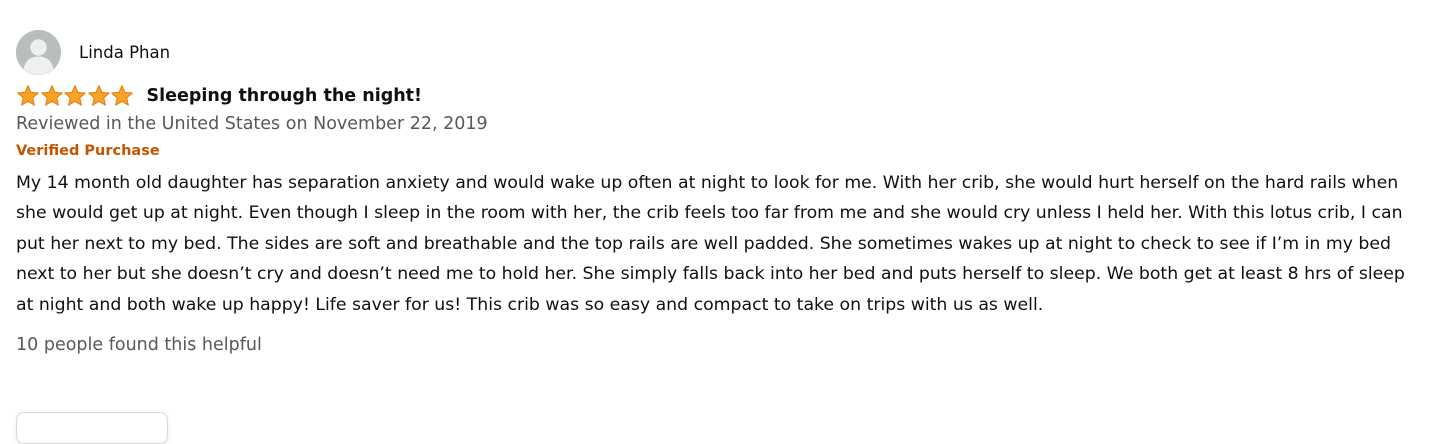 The image size is (1444, 444). Describe the element at coordinates (716, 151) in the screenshot. I see `verified-purchase-badge: Verified Purchase` at that location.